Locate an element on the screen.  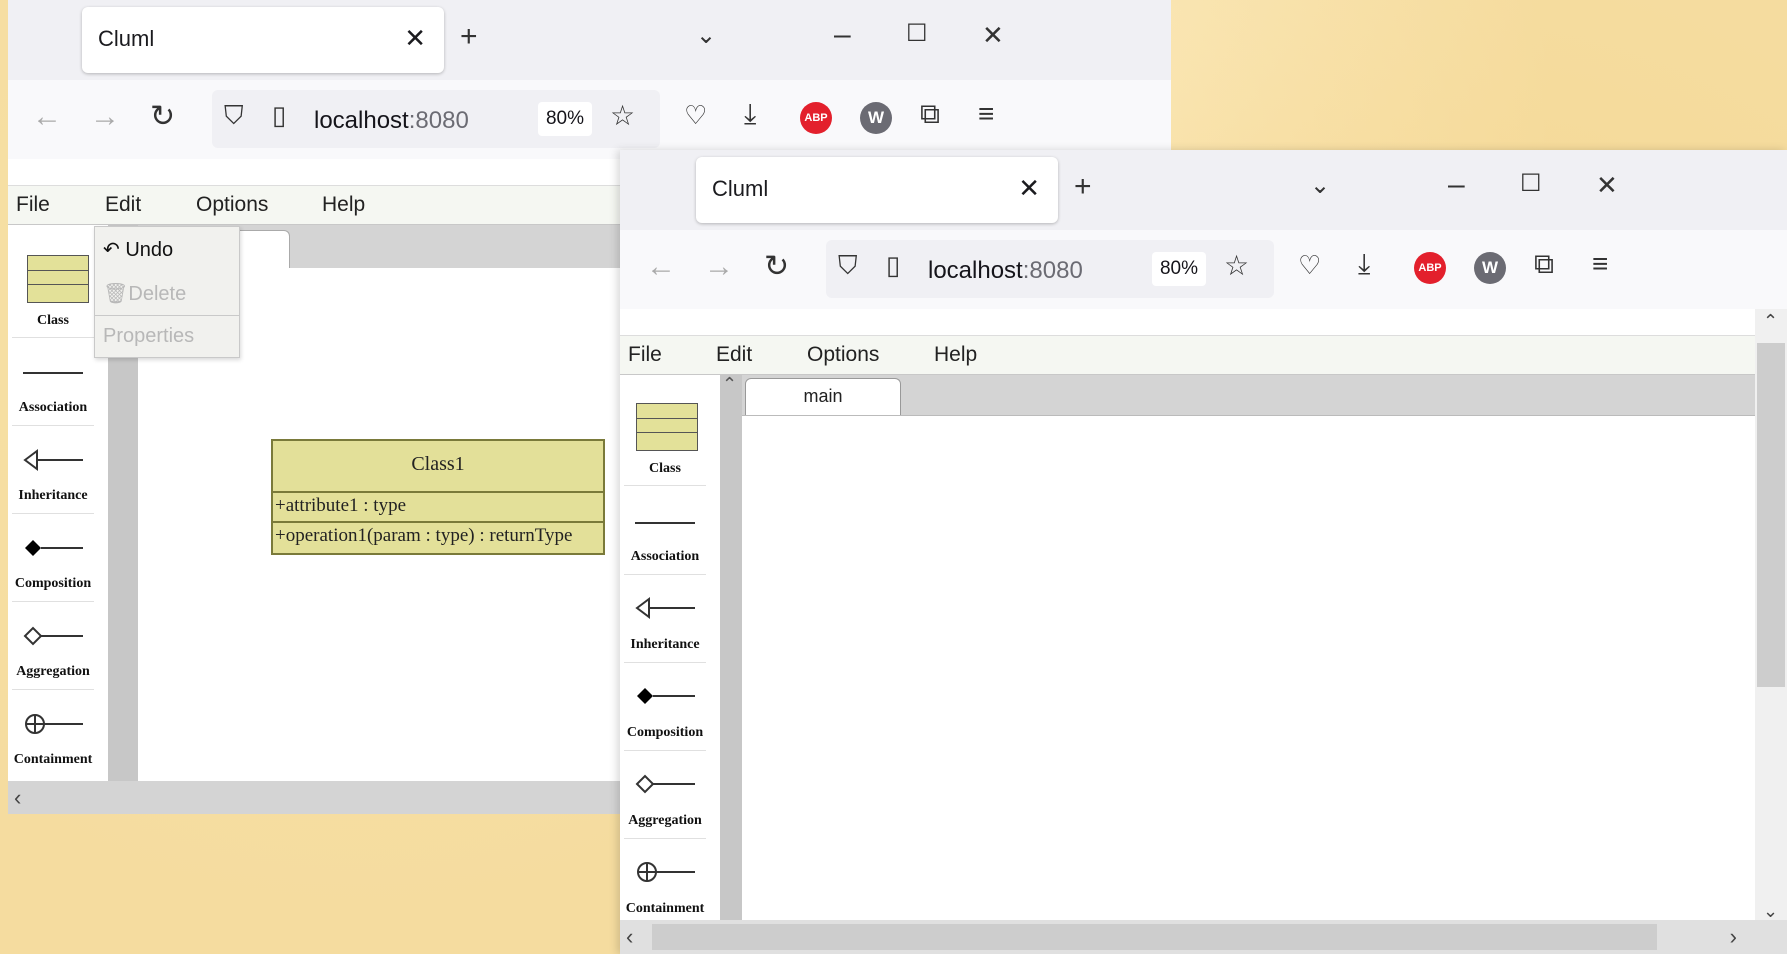
menu-item-delete: 🗑︎Delete is located at coordinates (144, 293).